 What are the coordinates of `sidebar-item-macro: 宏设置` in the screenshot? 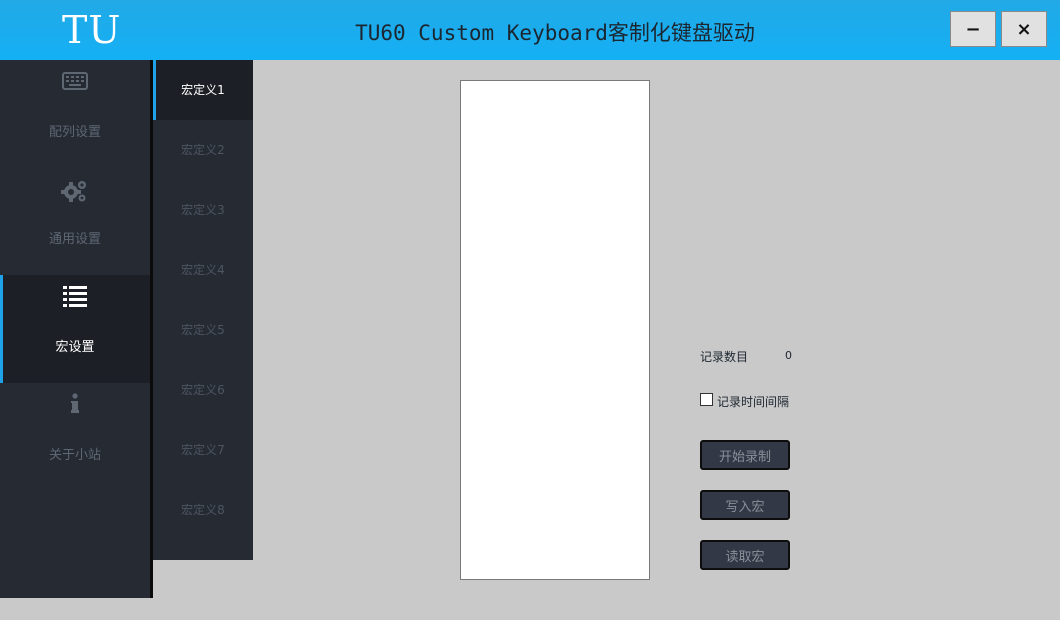 It's located at (75, 329).